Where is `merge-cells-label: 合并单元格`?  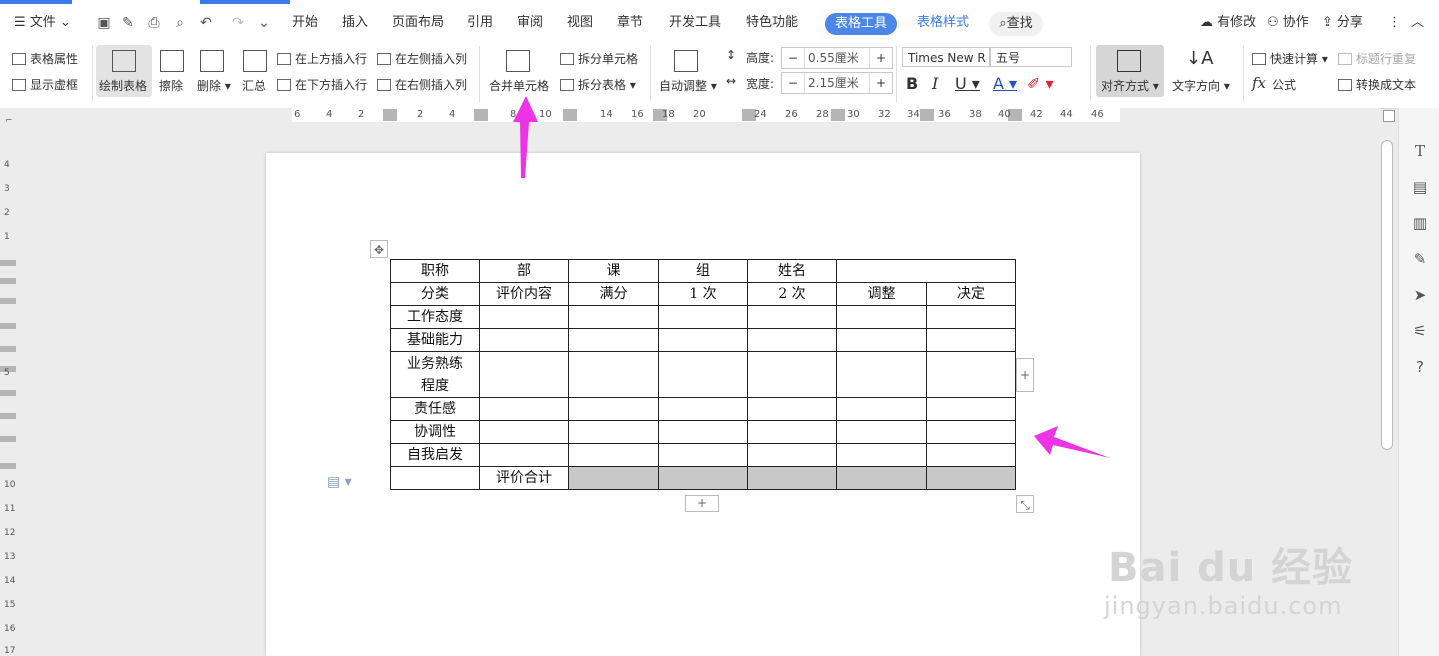
merge-cells-label: 合并单元格 is located at coordinates (519, 85).